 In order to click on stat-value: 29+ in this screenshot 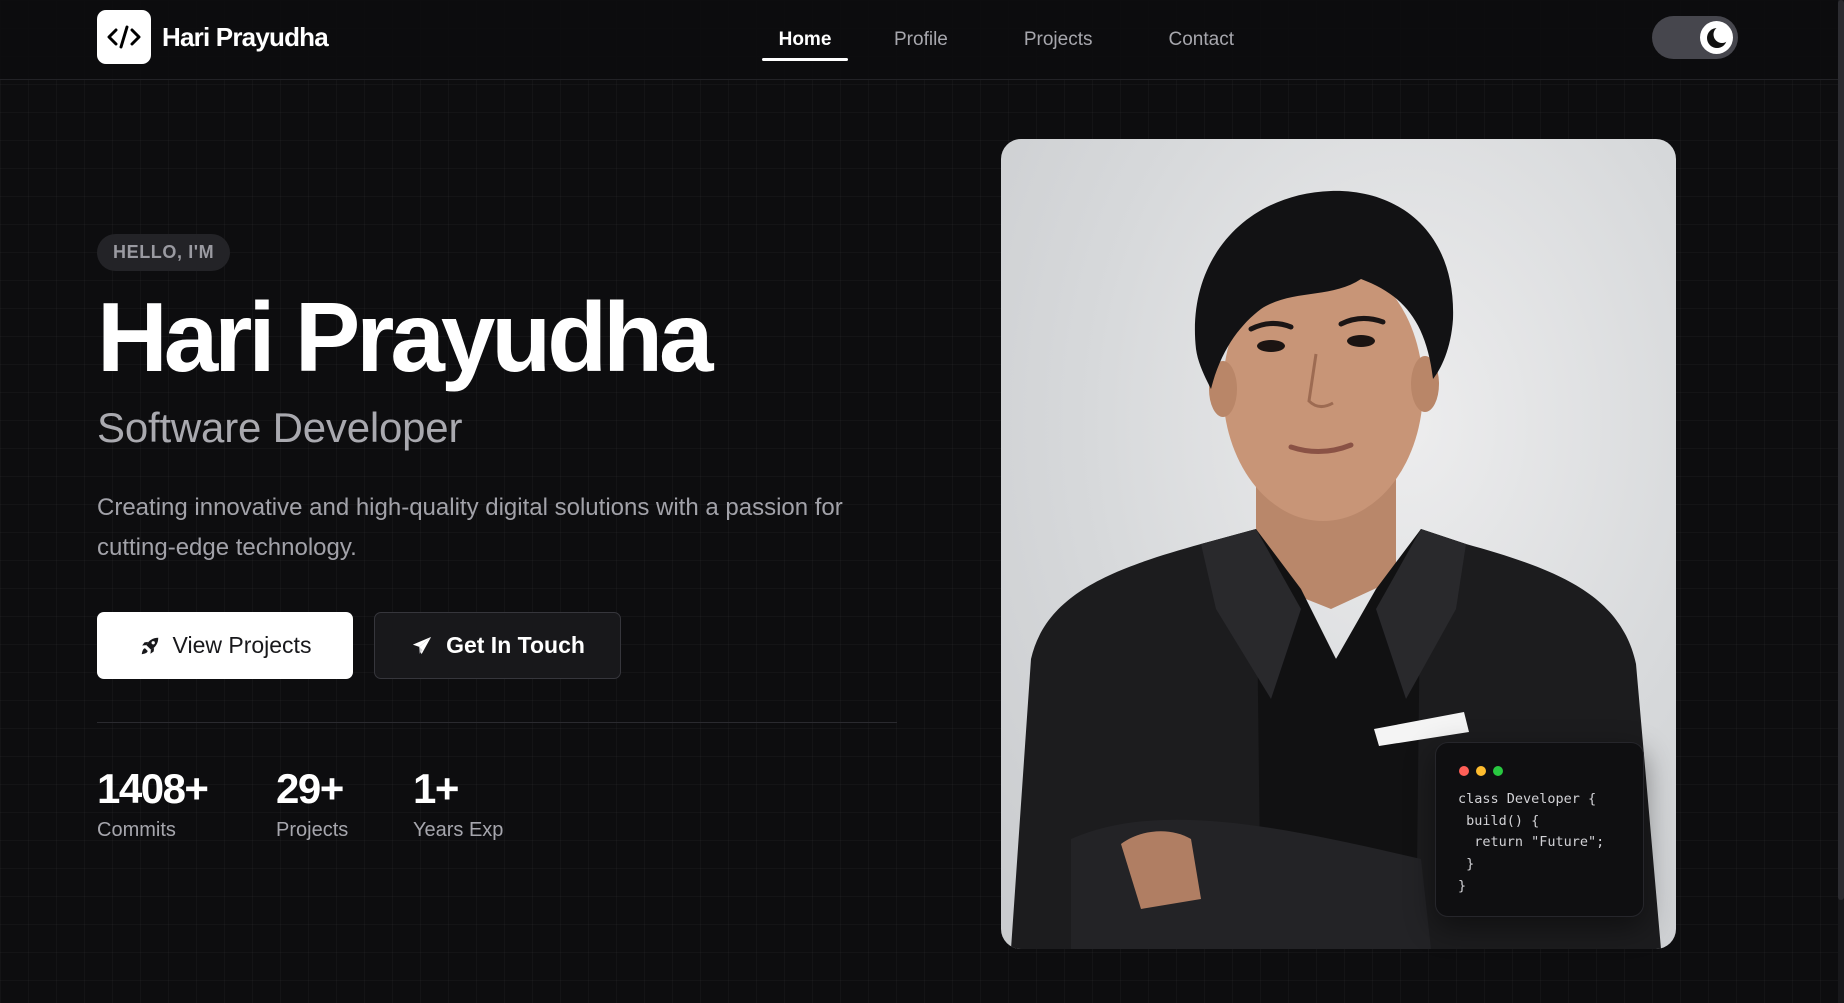, I will do `click(310, 788)`.